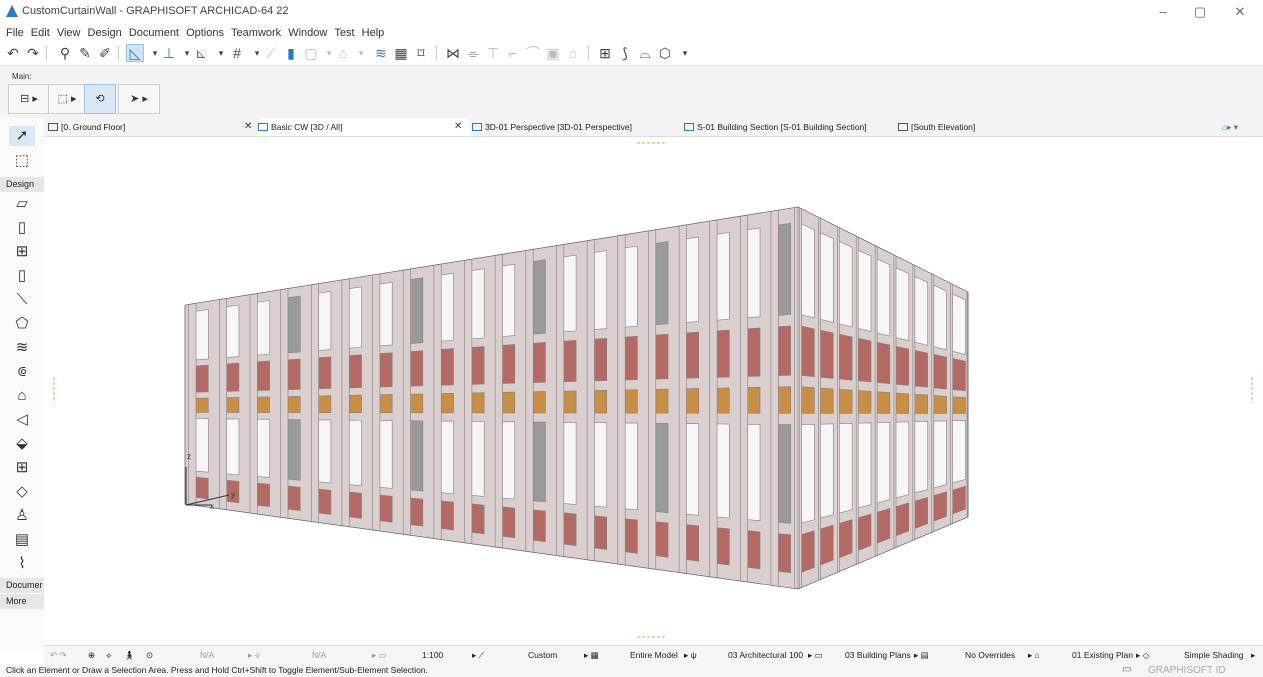 Image resolution: width=1263 pixels, height=677 pixels. Describe the element at coordinates (1240, 127) in the screenshot. I see `navigator-dropdown: ⌂▸ ▾` at that location.